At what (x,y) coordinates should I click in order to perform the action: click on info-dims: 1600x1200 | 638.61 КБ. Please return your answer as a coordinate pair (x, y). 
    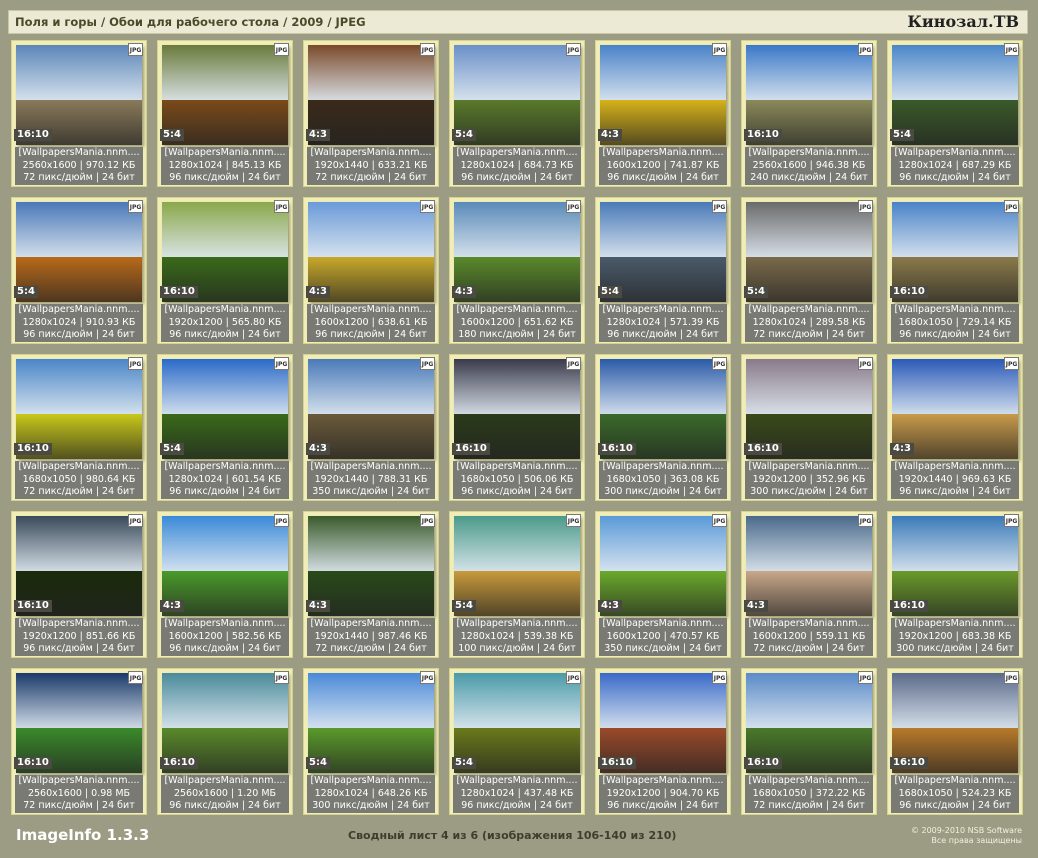
    Looking at the image, I should click on (371, 322).